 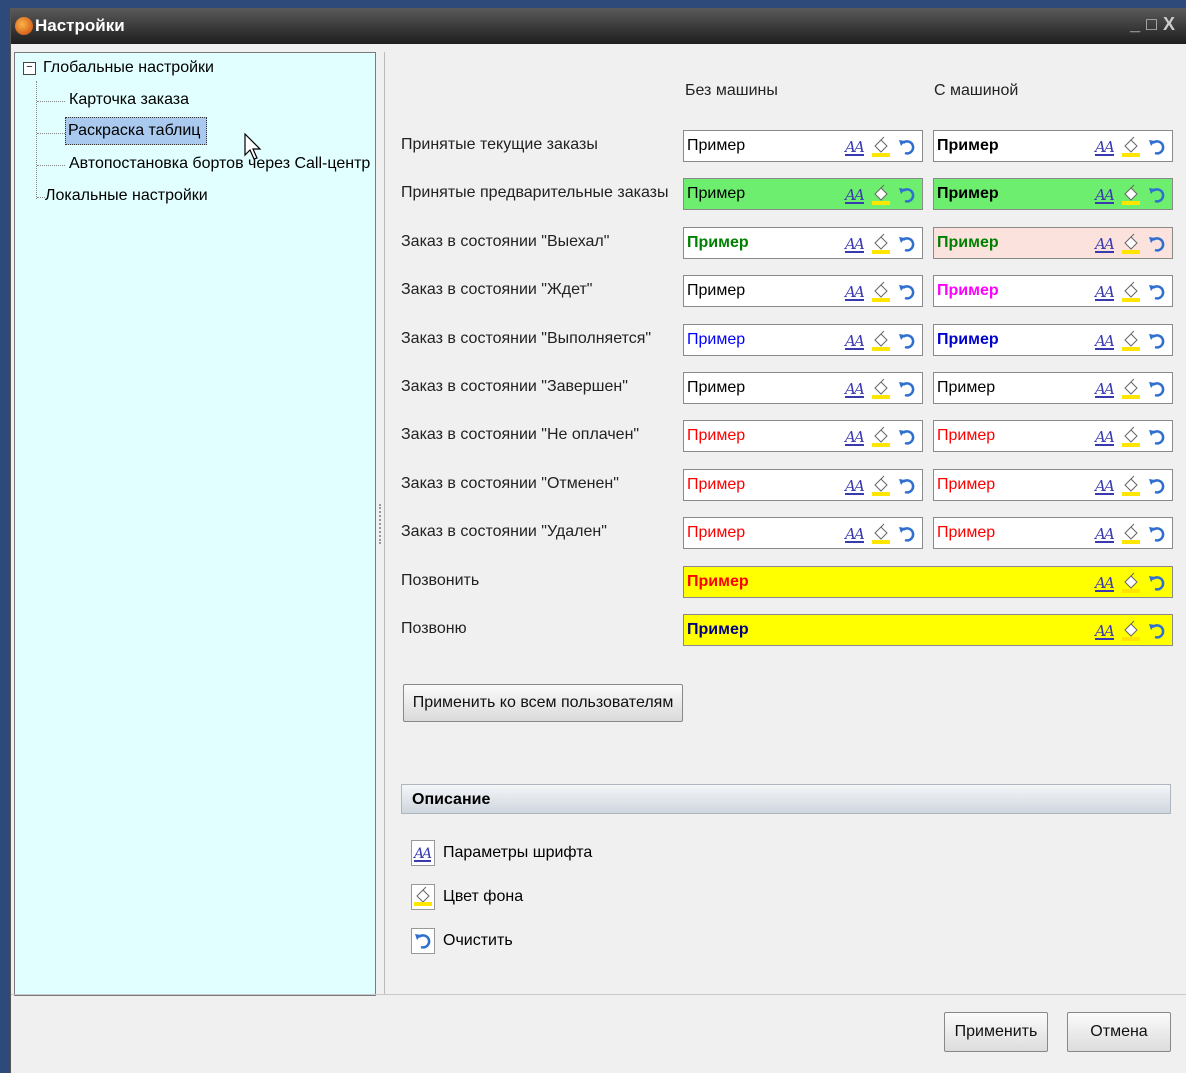 I want to click on row-label: Позвоню, so click(x=434, y=628).